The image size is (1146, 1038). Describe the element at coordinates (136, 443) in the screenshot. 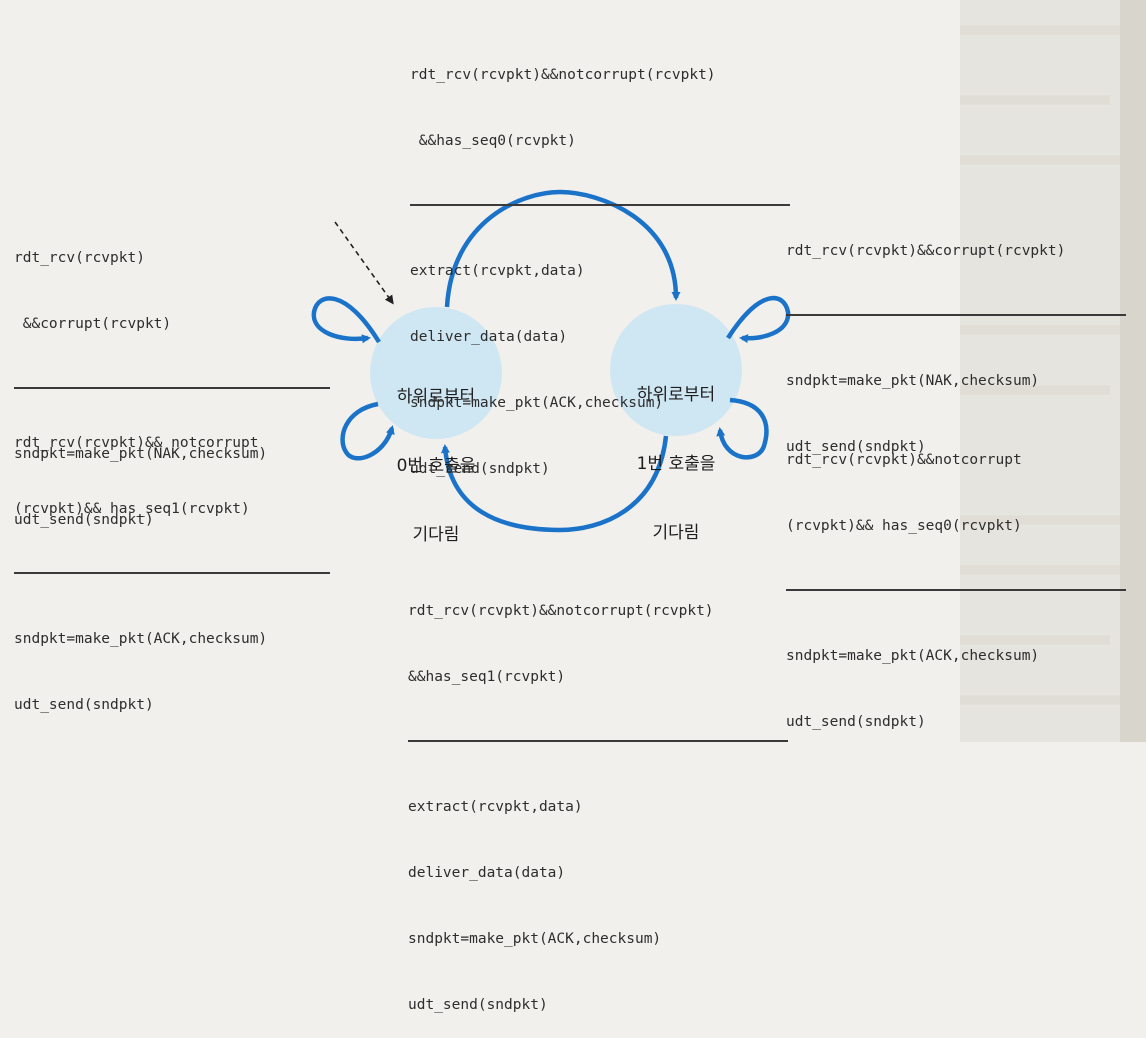

I see `left-seq1-event-line-1: rdt_rcv(rcvpkt)&& notcorrupt` at that location.